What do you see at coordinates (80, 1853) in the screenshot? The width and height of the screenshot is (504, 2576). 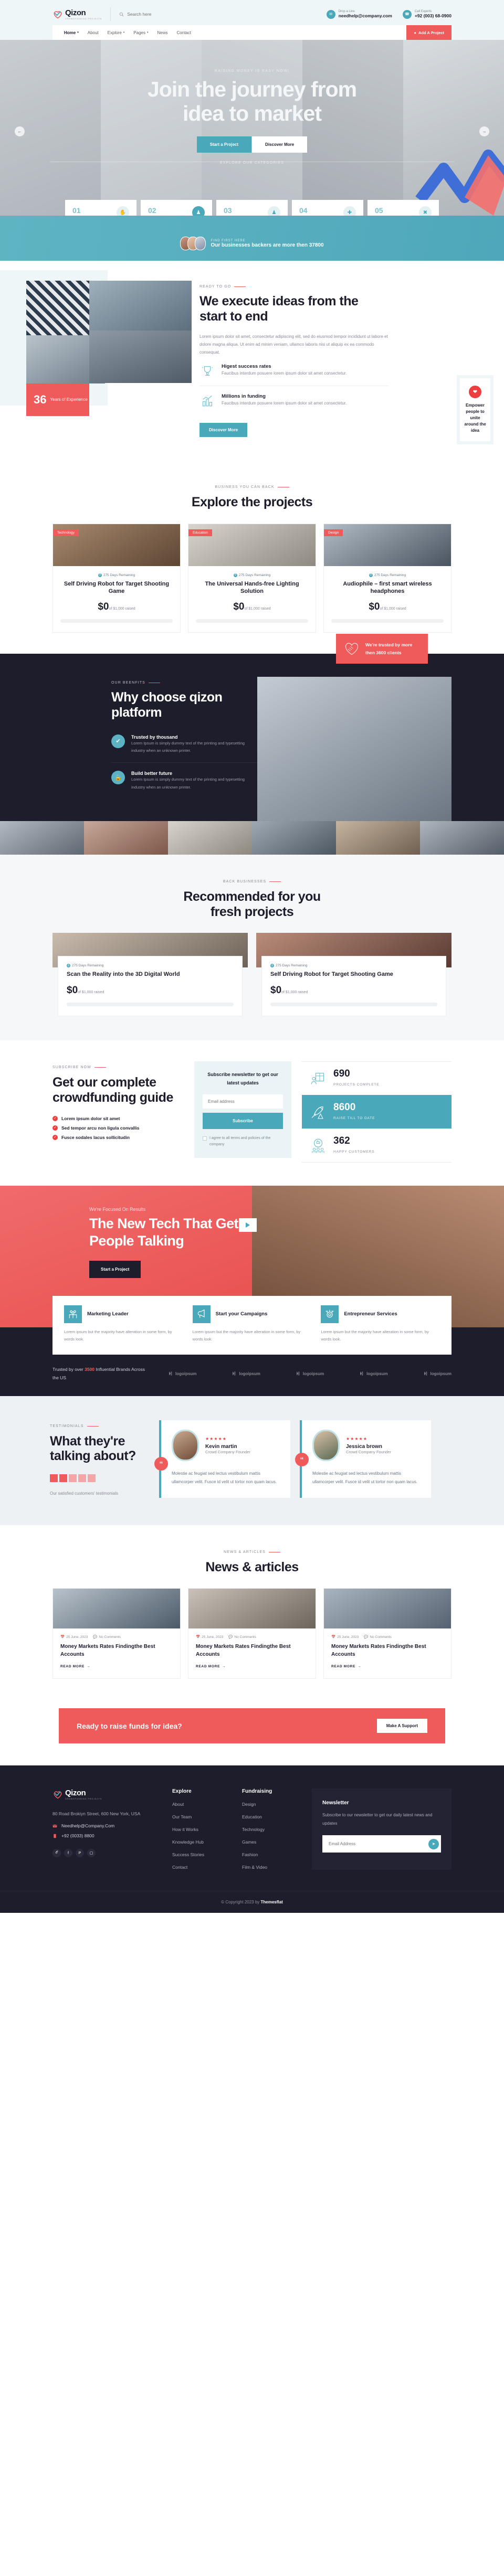 I see `pinterest-icon: P` at bounding box center [80, 1853].